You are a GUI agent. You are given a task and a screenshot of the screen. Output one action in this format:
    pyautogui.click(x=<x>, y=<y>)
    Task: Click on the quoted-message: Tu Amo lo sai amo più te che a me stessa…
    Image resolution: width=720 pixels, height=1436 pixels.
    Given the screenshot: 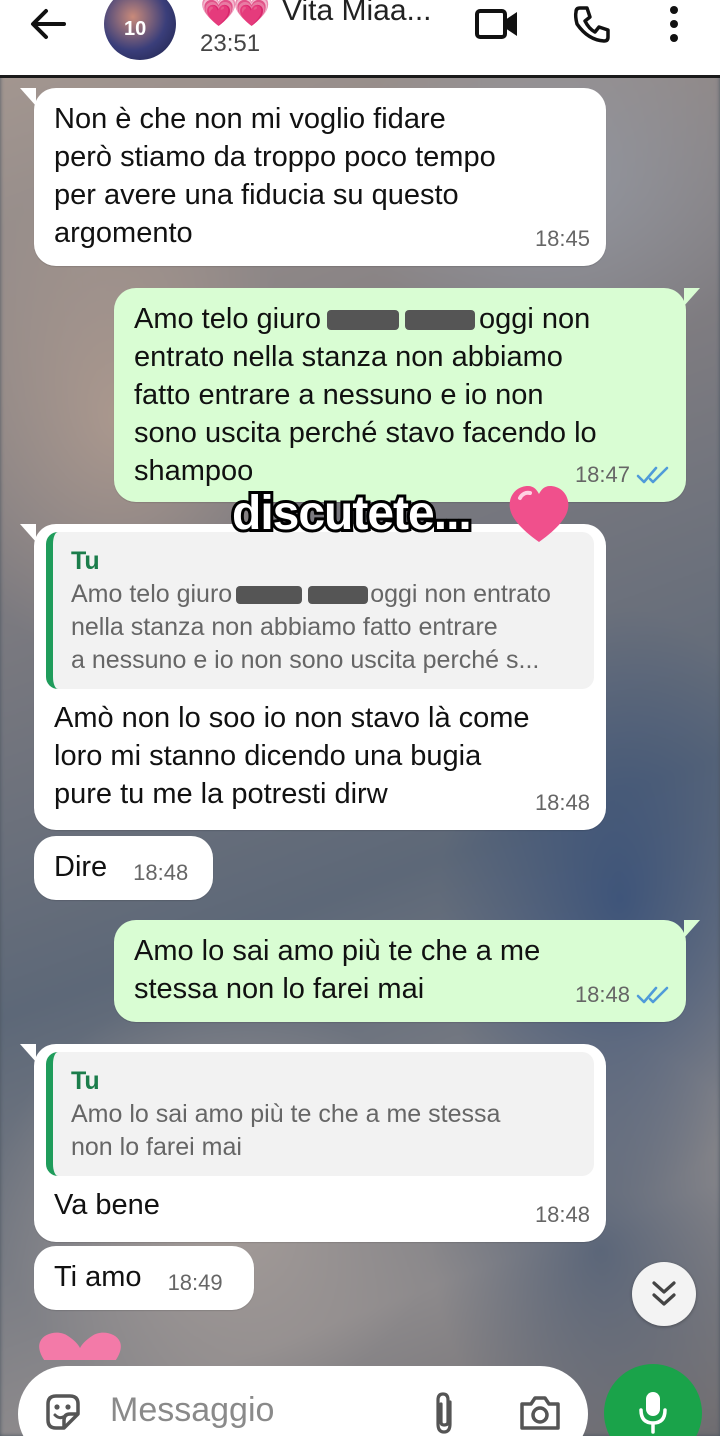 What is the action you would take?
    pyautogui.click(x=320, y=1114)
    